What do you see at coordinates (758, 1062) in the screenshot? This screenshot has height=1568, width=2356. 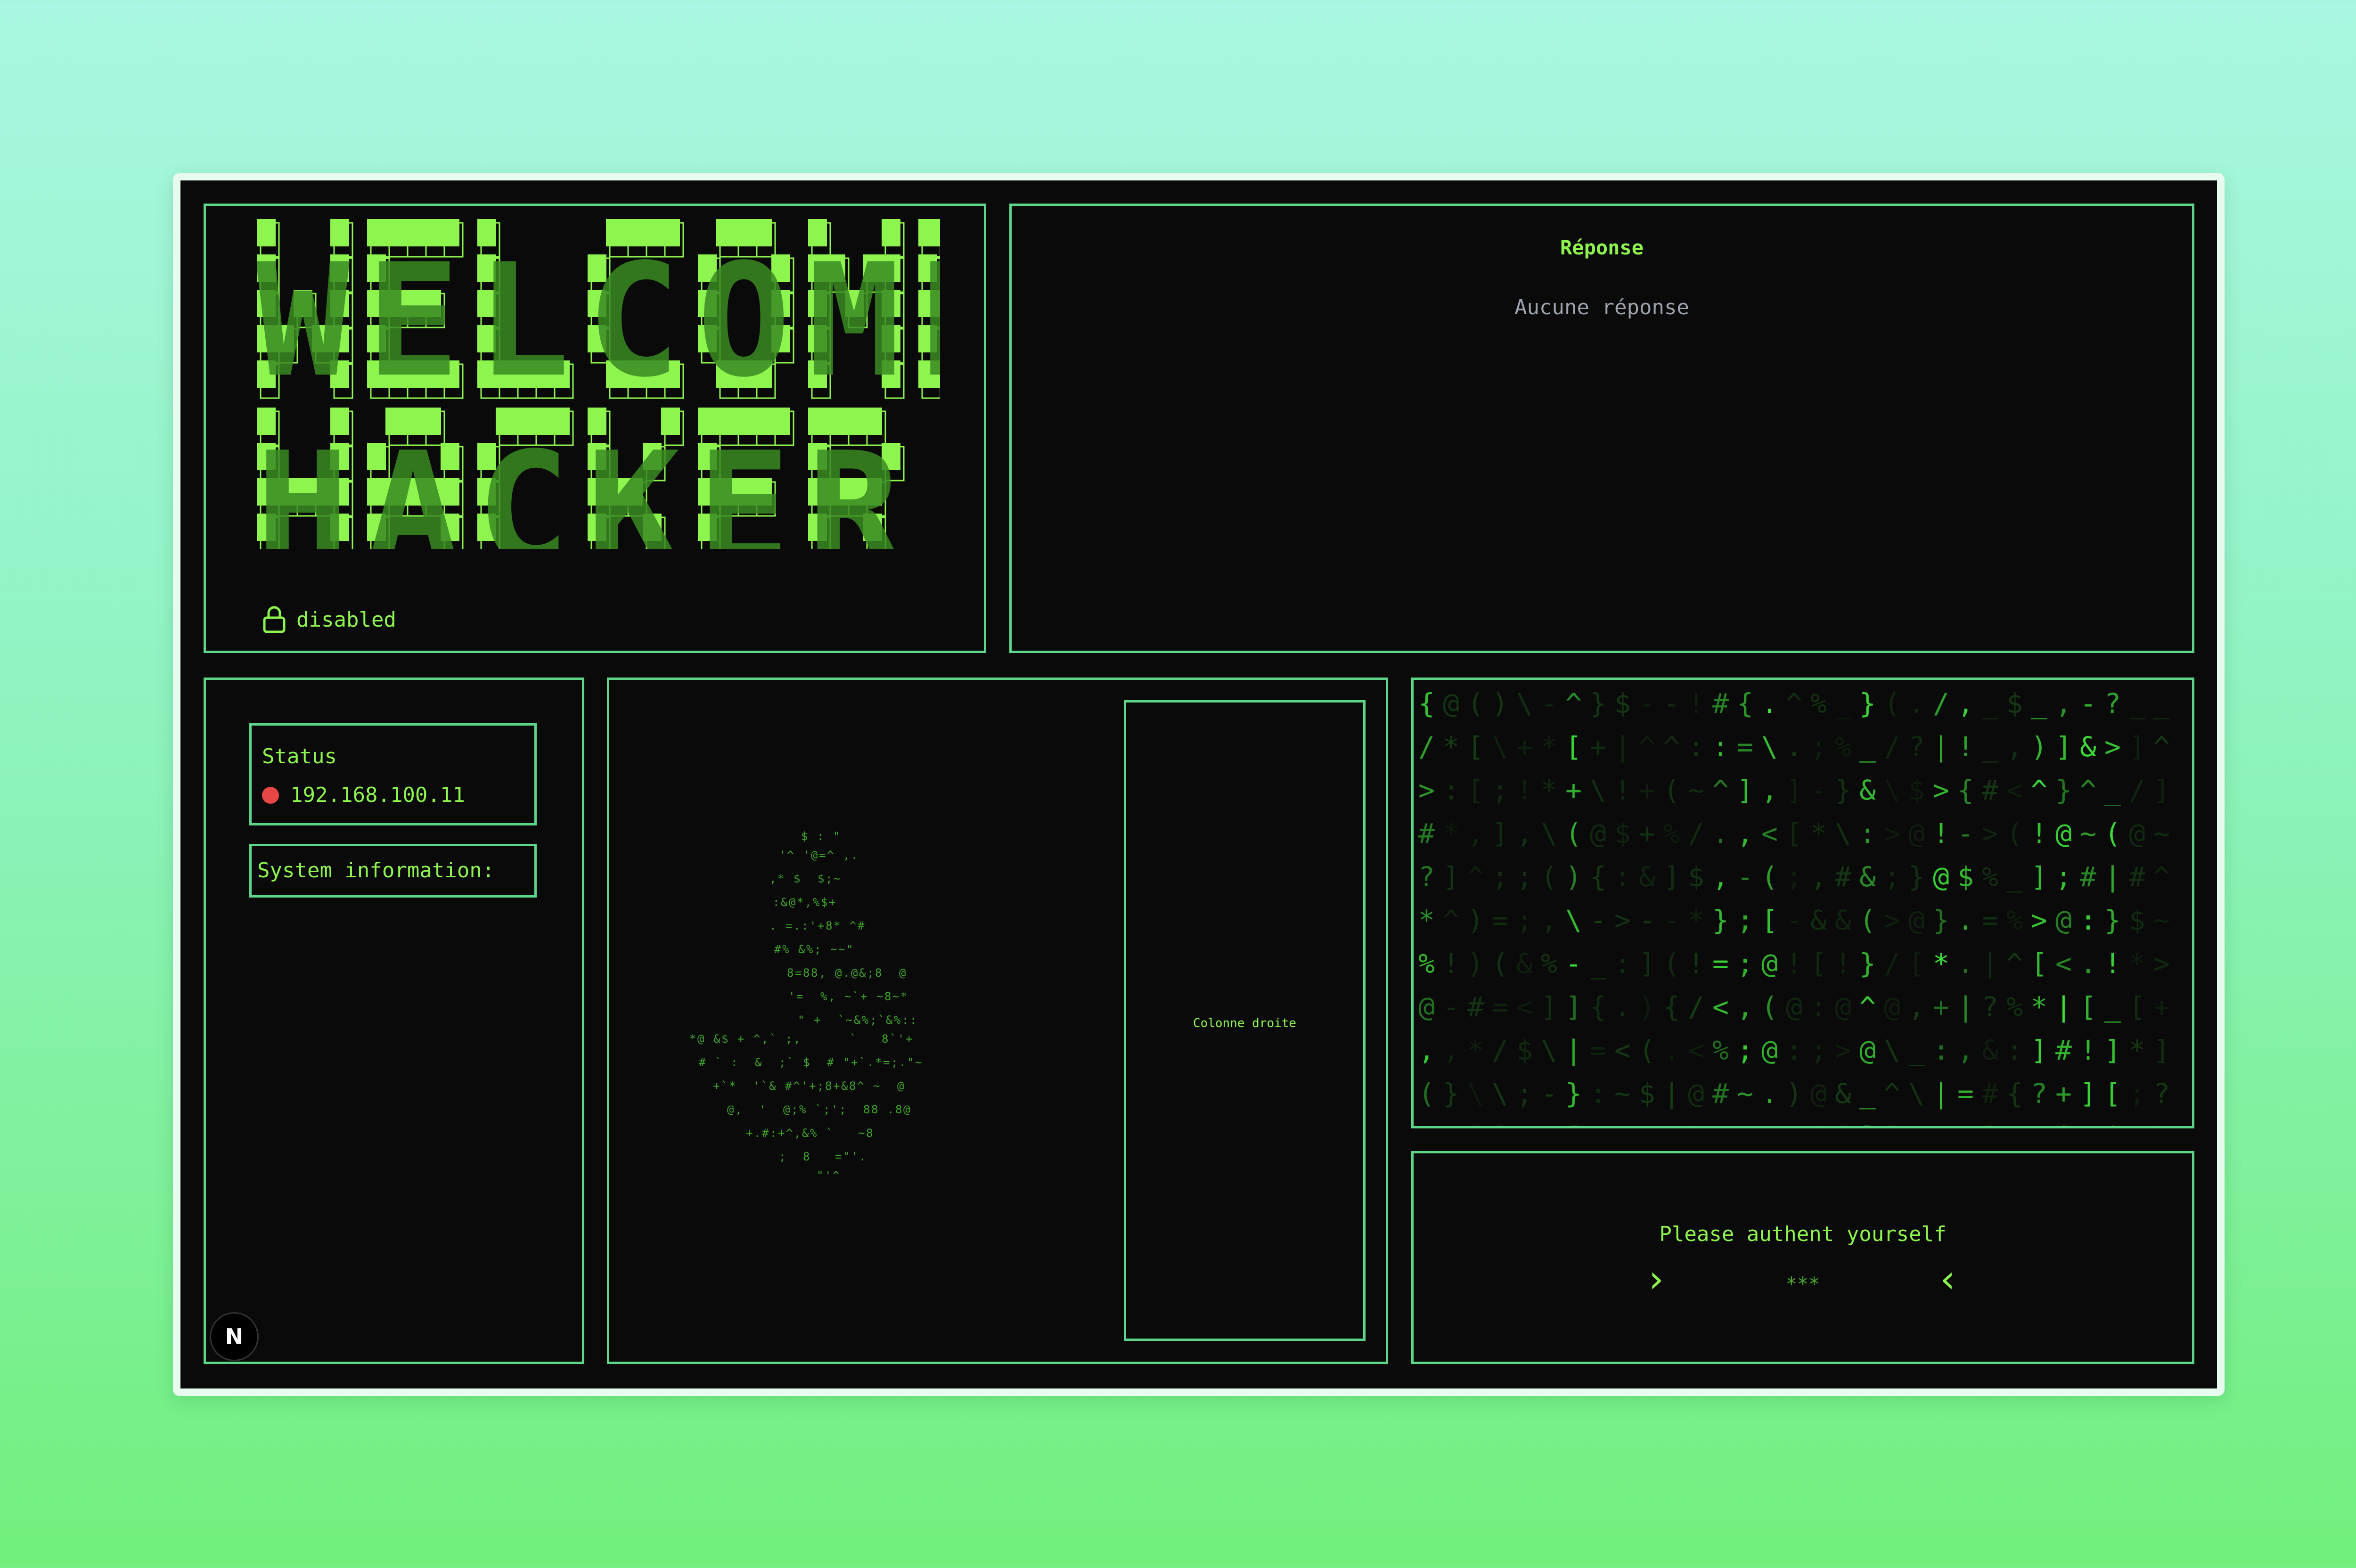 I see `ascii-art-glyph: &` at bounding box center [758, 1062].